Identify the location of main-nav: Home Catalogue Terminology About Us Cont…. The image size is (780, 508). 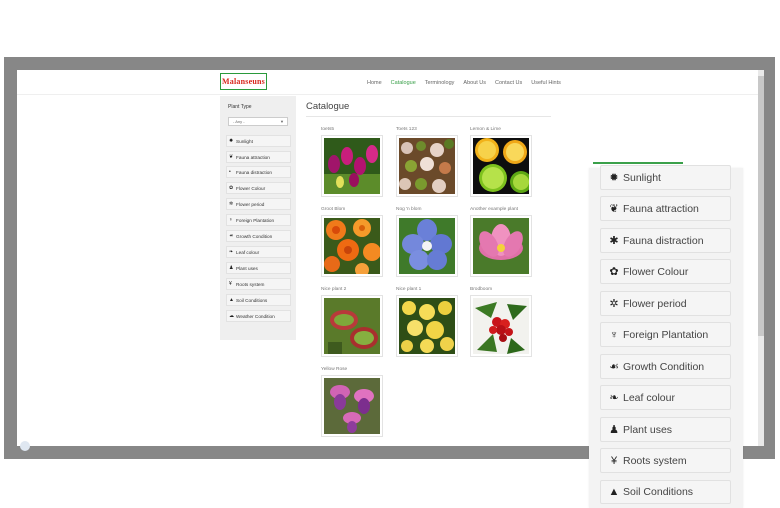
(468, 83).